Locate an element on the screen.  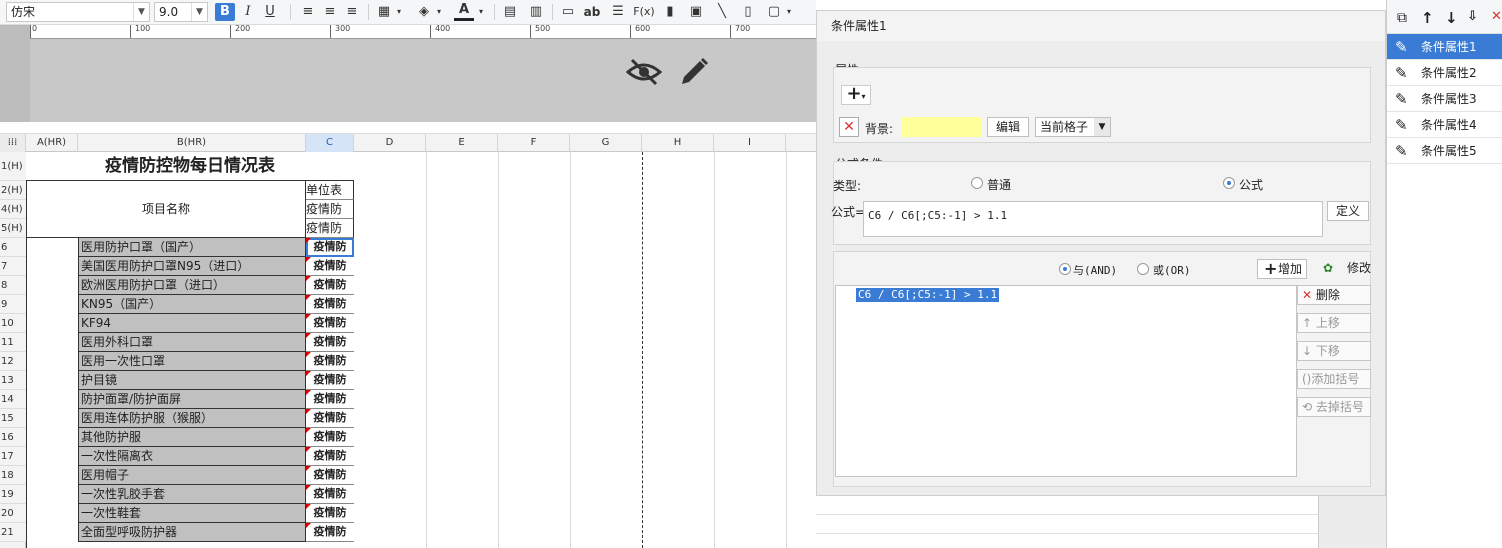
row-header: 10 is located at coordinates (13, 323).